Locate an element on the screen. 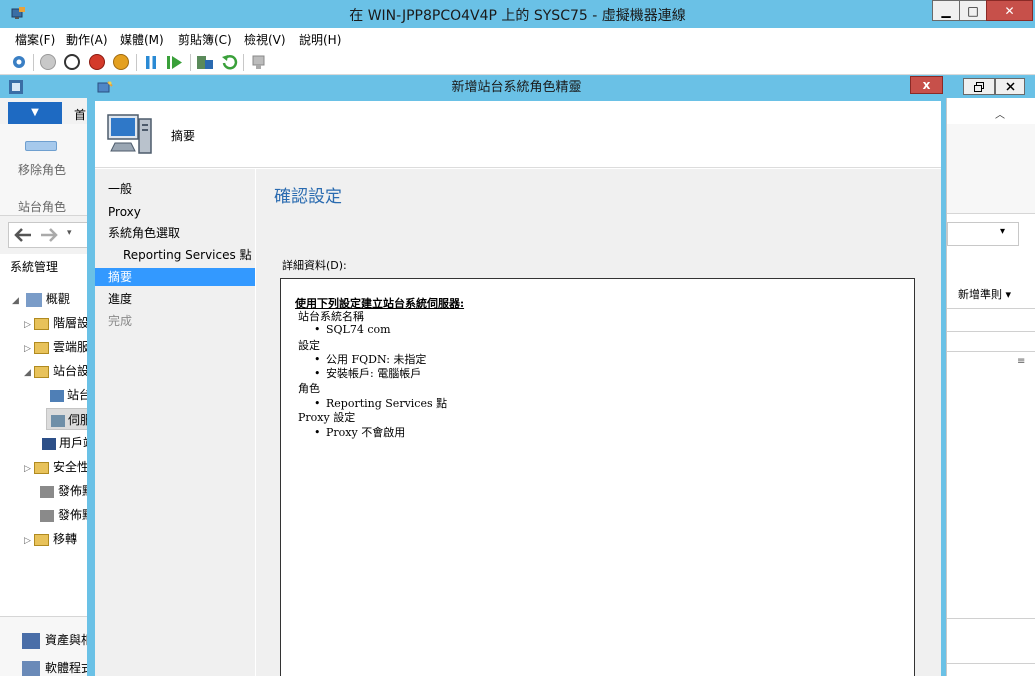 The width and height of the screenshot is (1035, 676). right-pane: ︿ ▾ 新增準則 ▾ ≡ is located at coordinates (990, 387).